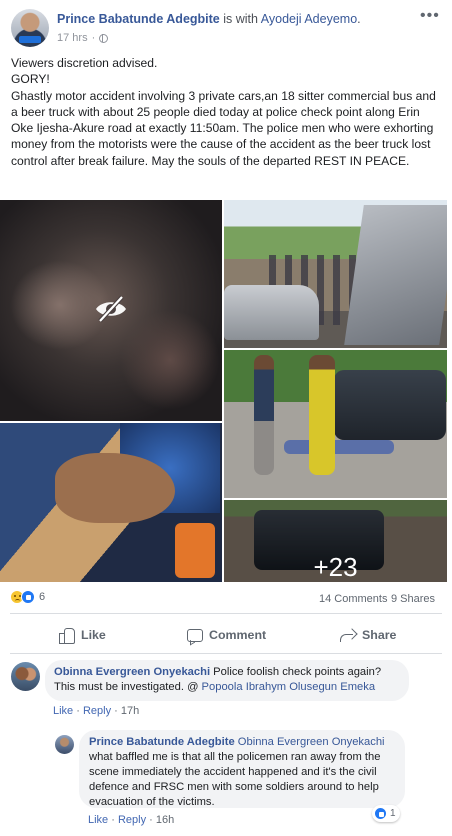 The image size is (452, 836). I want to click on comment-button: Comment, so click(226, 635).